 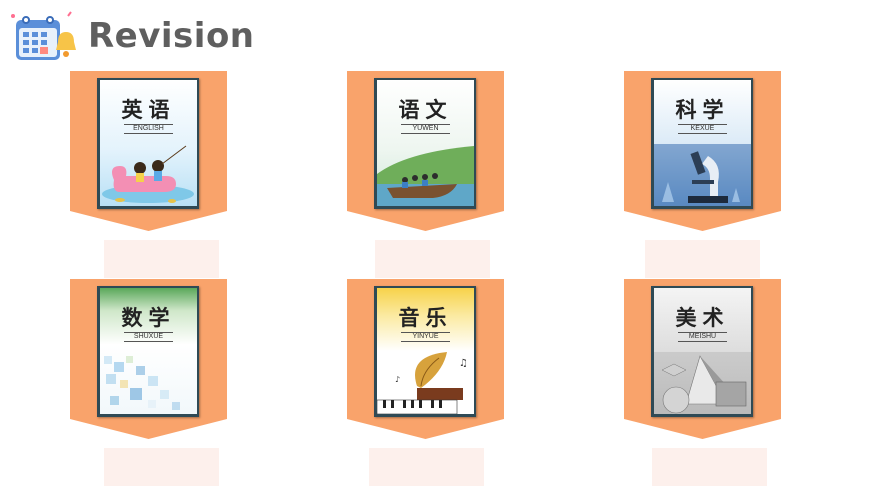 I want to click on answer-box-math, so click(x=161, y=467).